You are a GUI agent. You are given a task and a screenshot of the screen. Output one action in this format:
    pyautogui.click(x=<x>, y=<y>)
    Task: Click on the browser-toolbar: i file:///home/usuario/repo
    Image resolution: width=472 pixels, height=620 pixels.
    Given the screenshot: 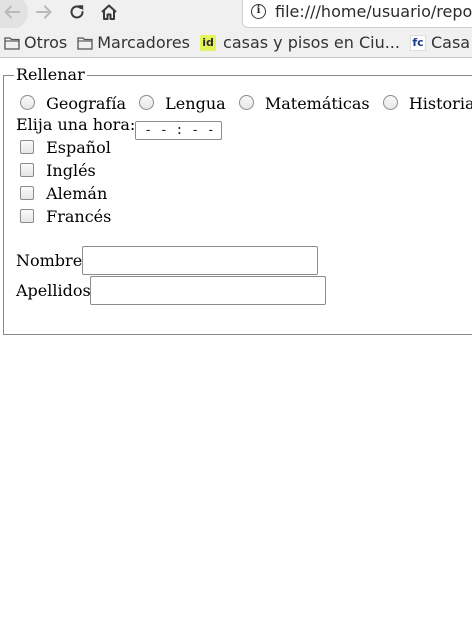 What is the action you would take?
    pyautogui.click(x=236, y=15)
    